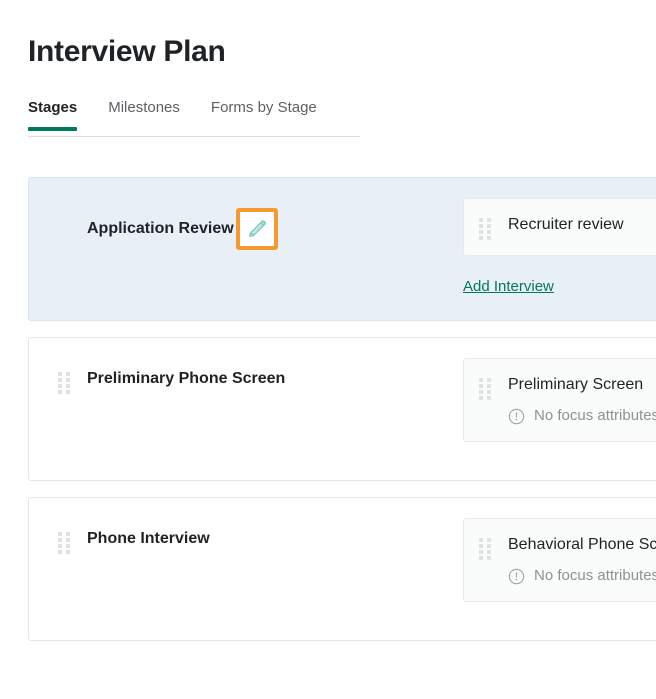  Describe the element at coordinates (160, 228) in the screenshot. I see `stage-name: Application Review` at that location.